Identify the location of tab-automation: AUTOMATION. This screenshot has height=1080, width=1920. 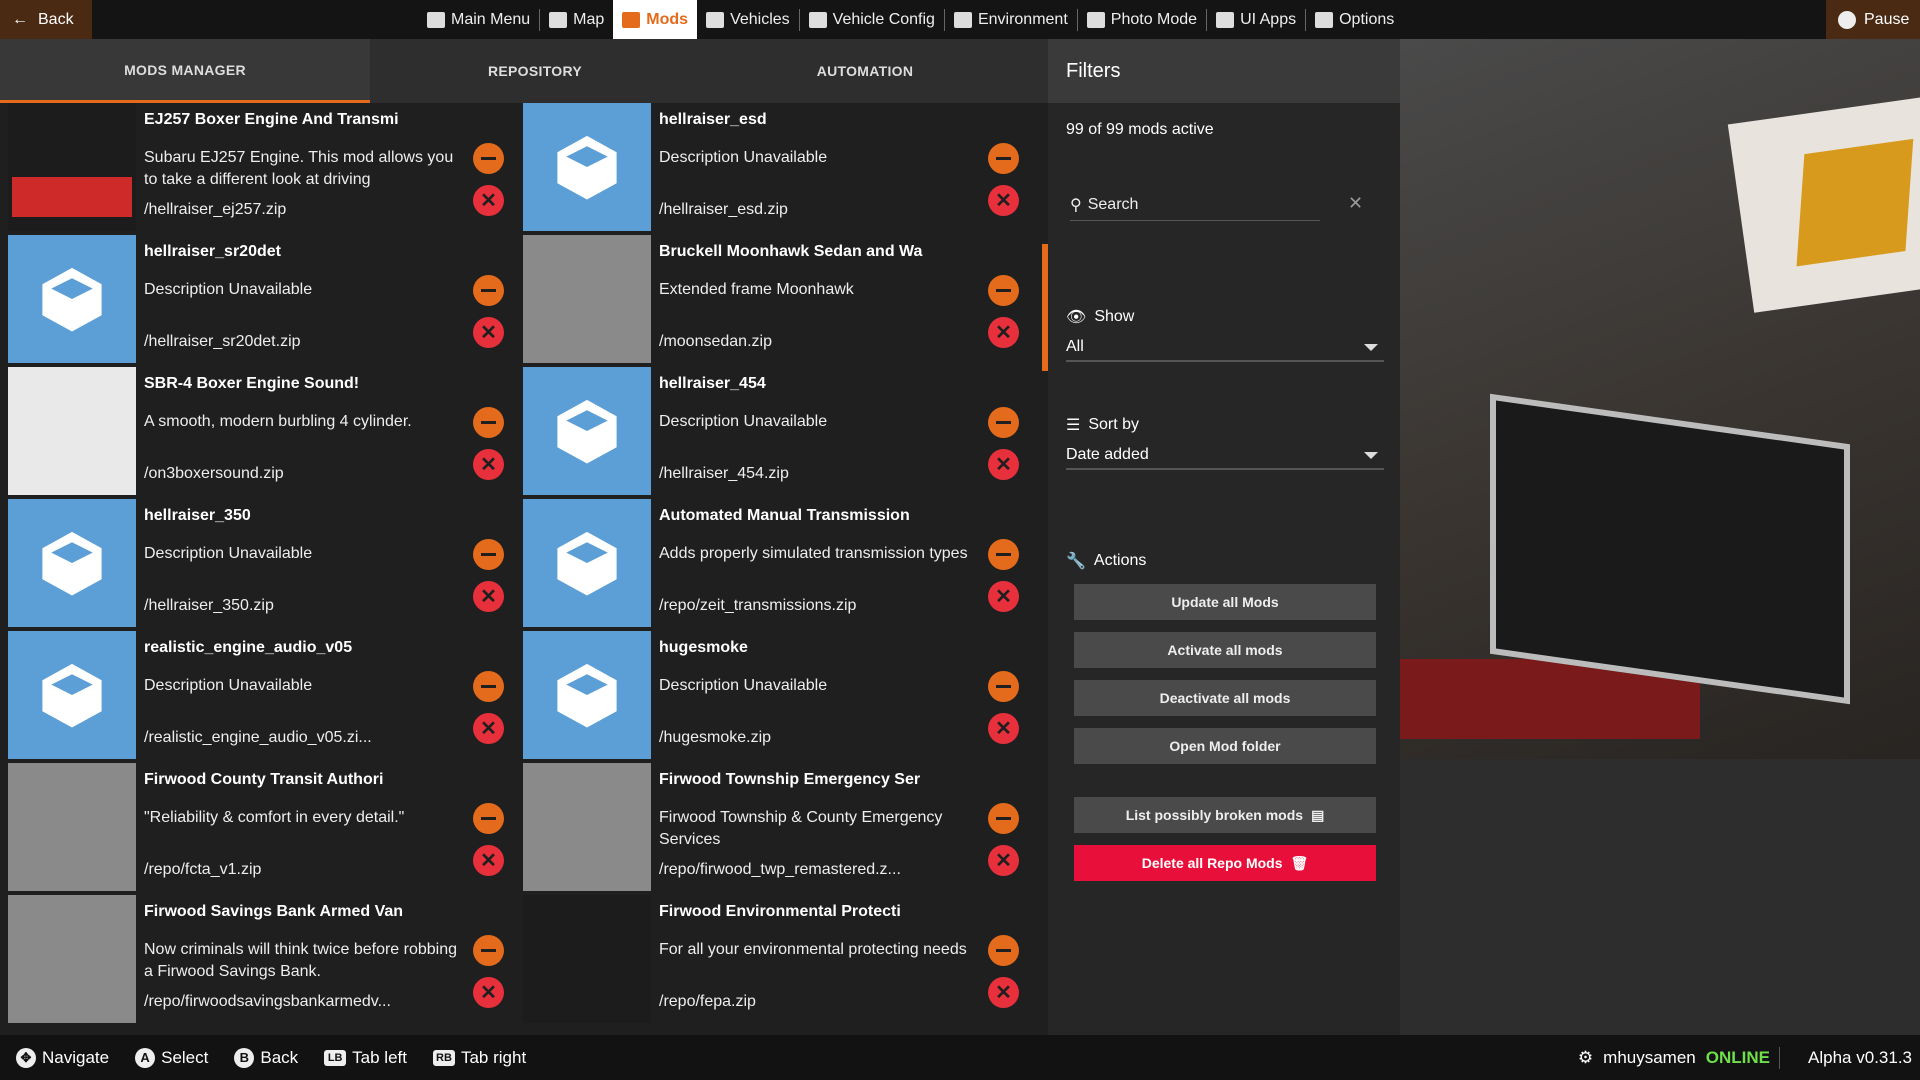
(865, 71).